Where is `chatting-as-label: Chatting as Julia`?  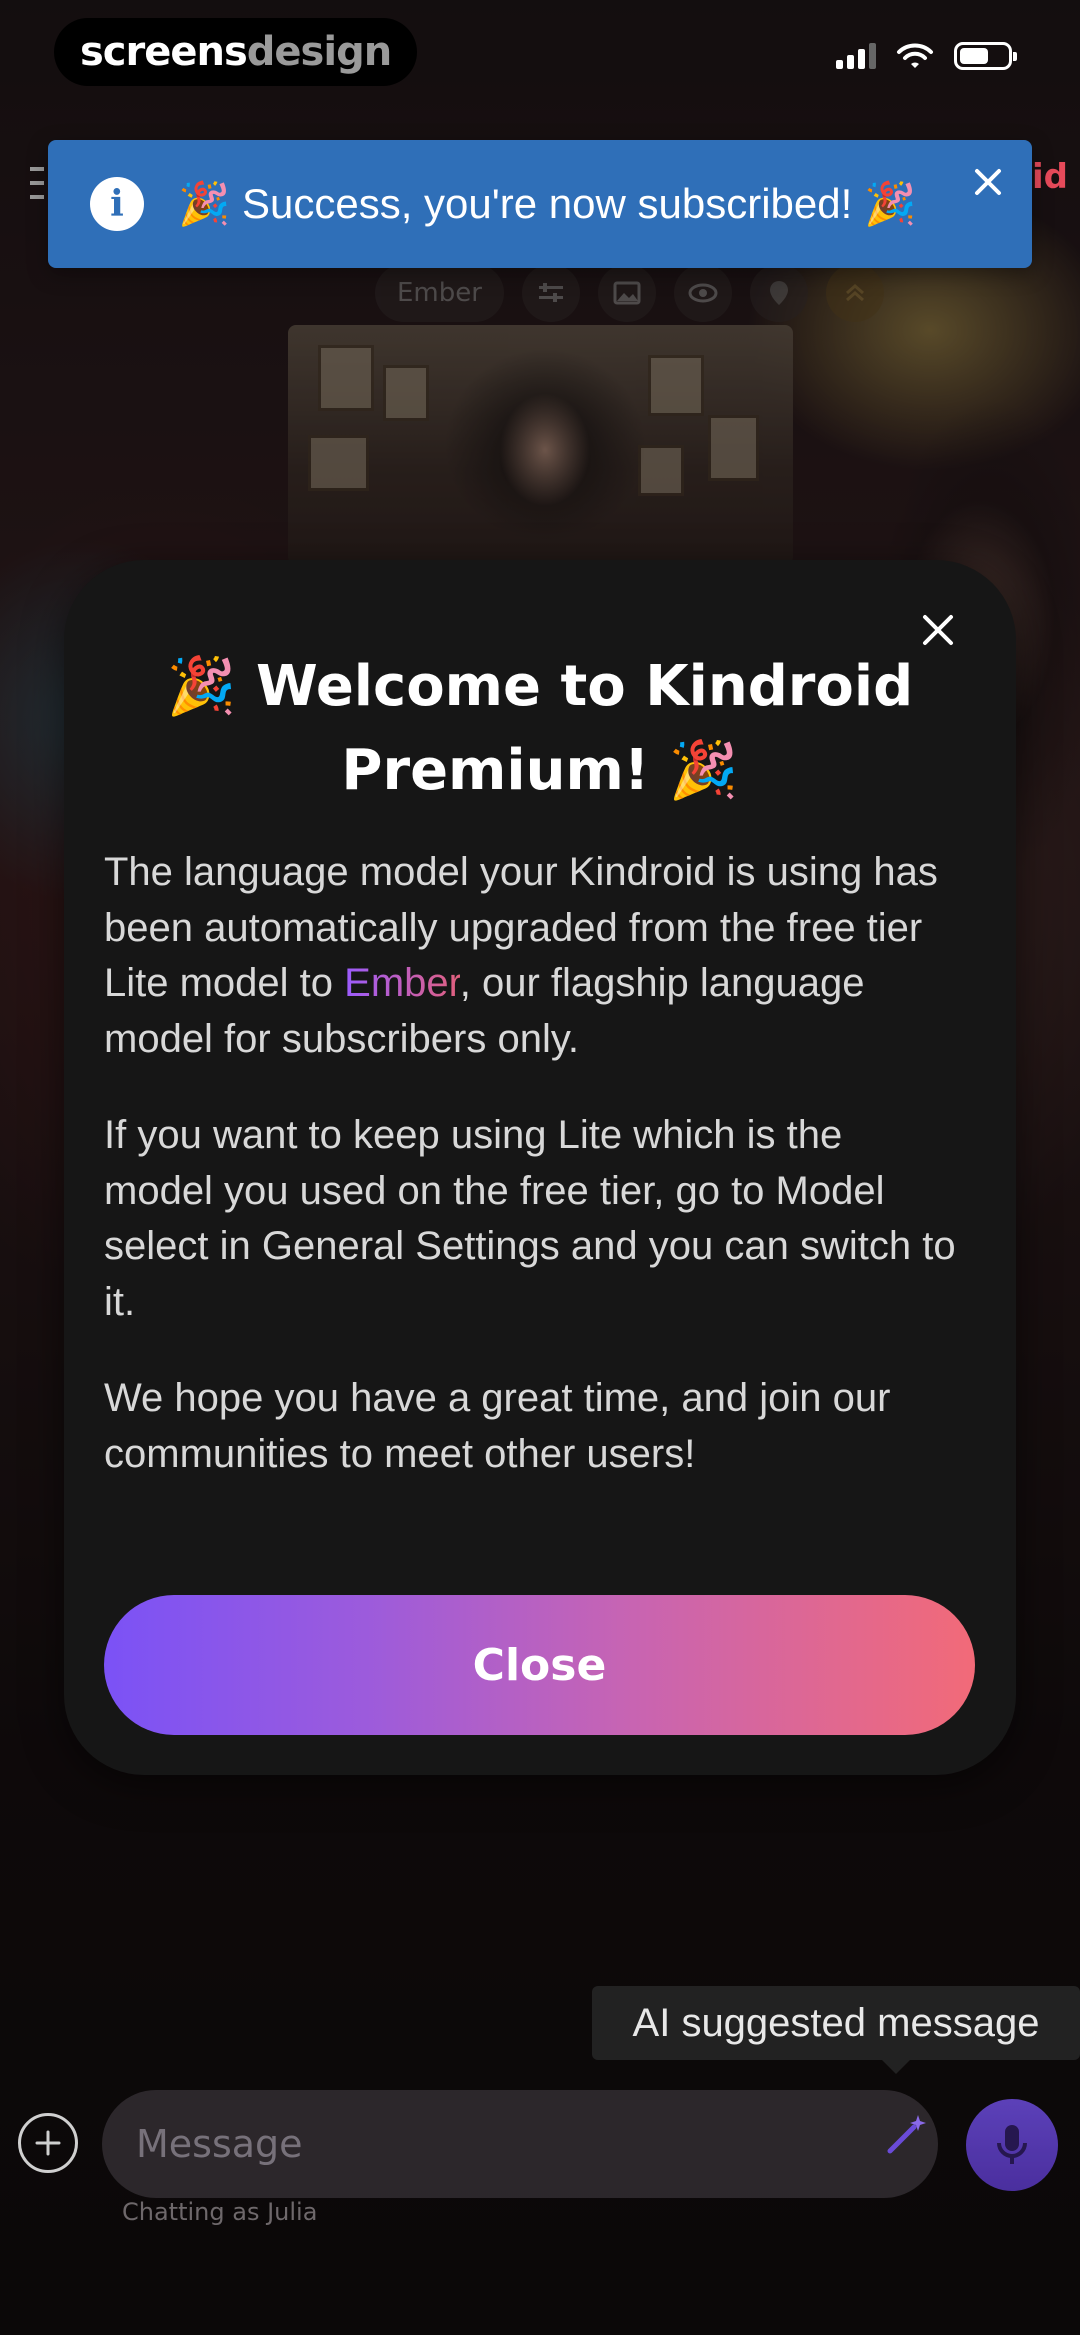
chatting-as-label: Chatting as Julia is located at coordinates (220, 2212).